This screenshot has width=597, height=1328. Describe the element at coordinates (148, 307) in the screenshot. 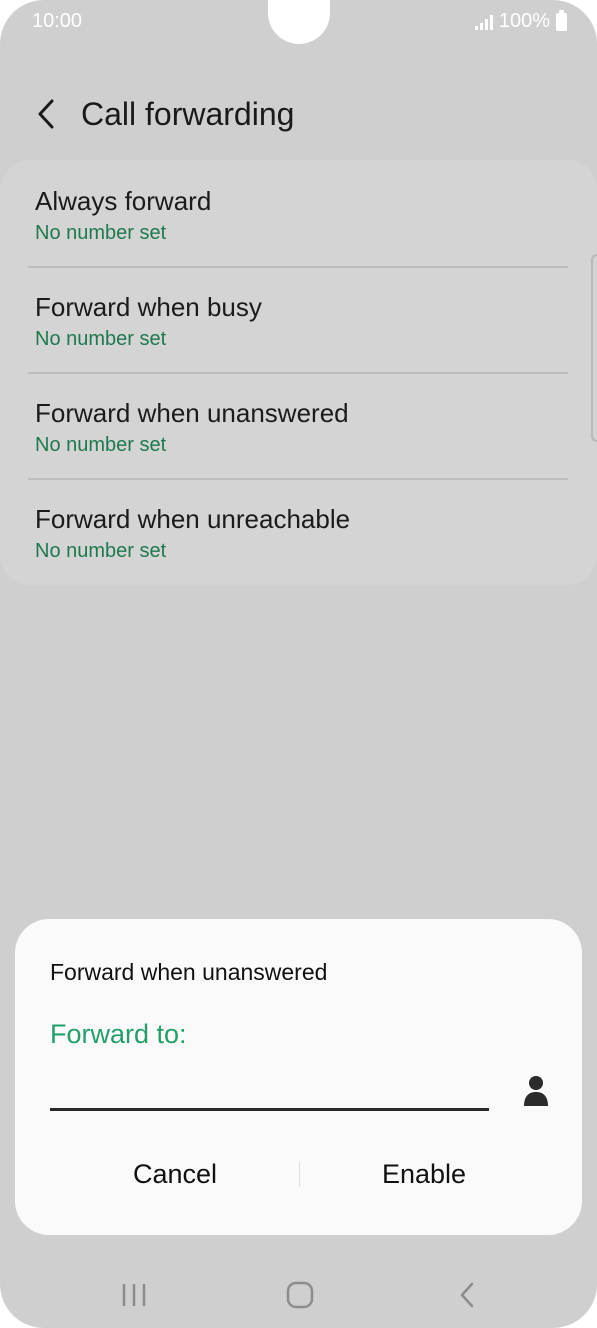

I see `option-title: Forward when busy` at that location.